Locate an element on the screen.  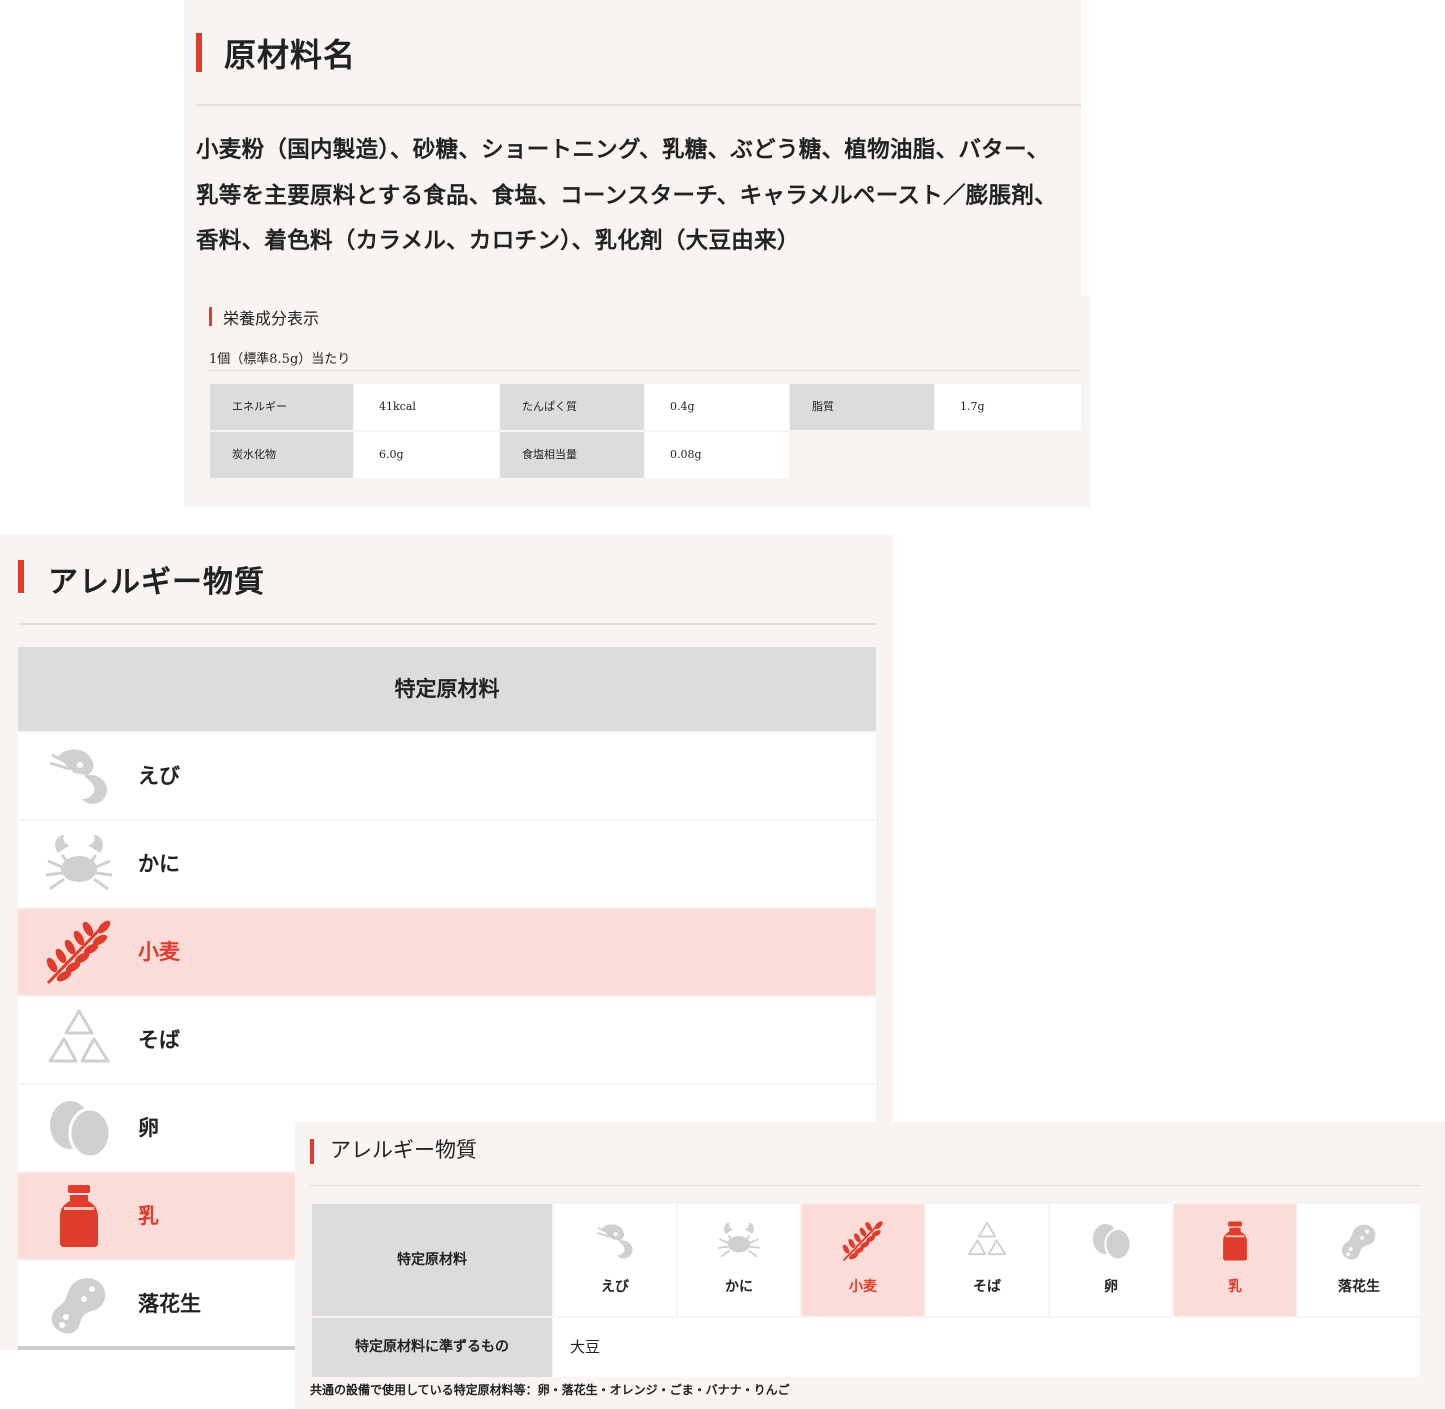
allergen-row: えび is located at coordinates (447, 776).